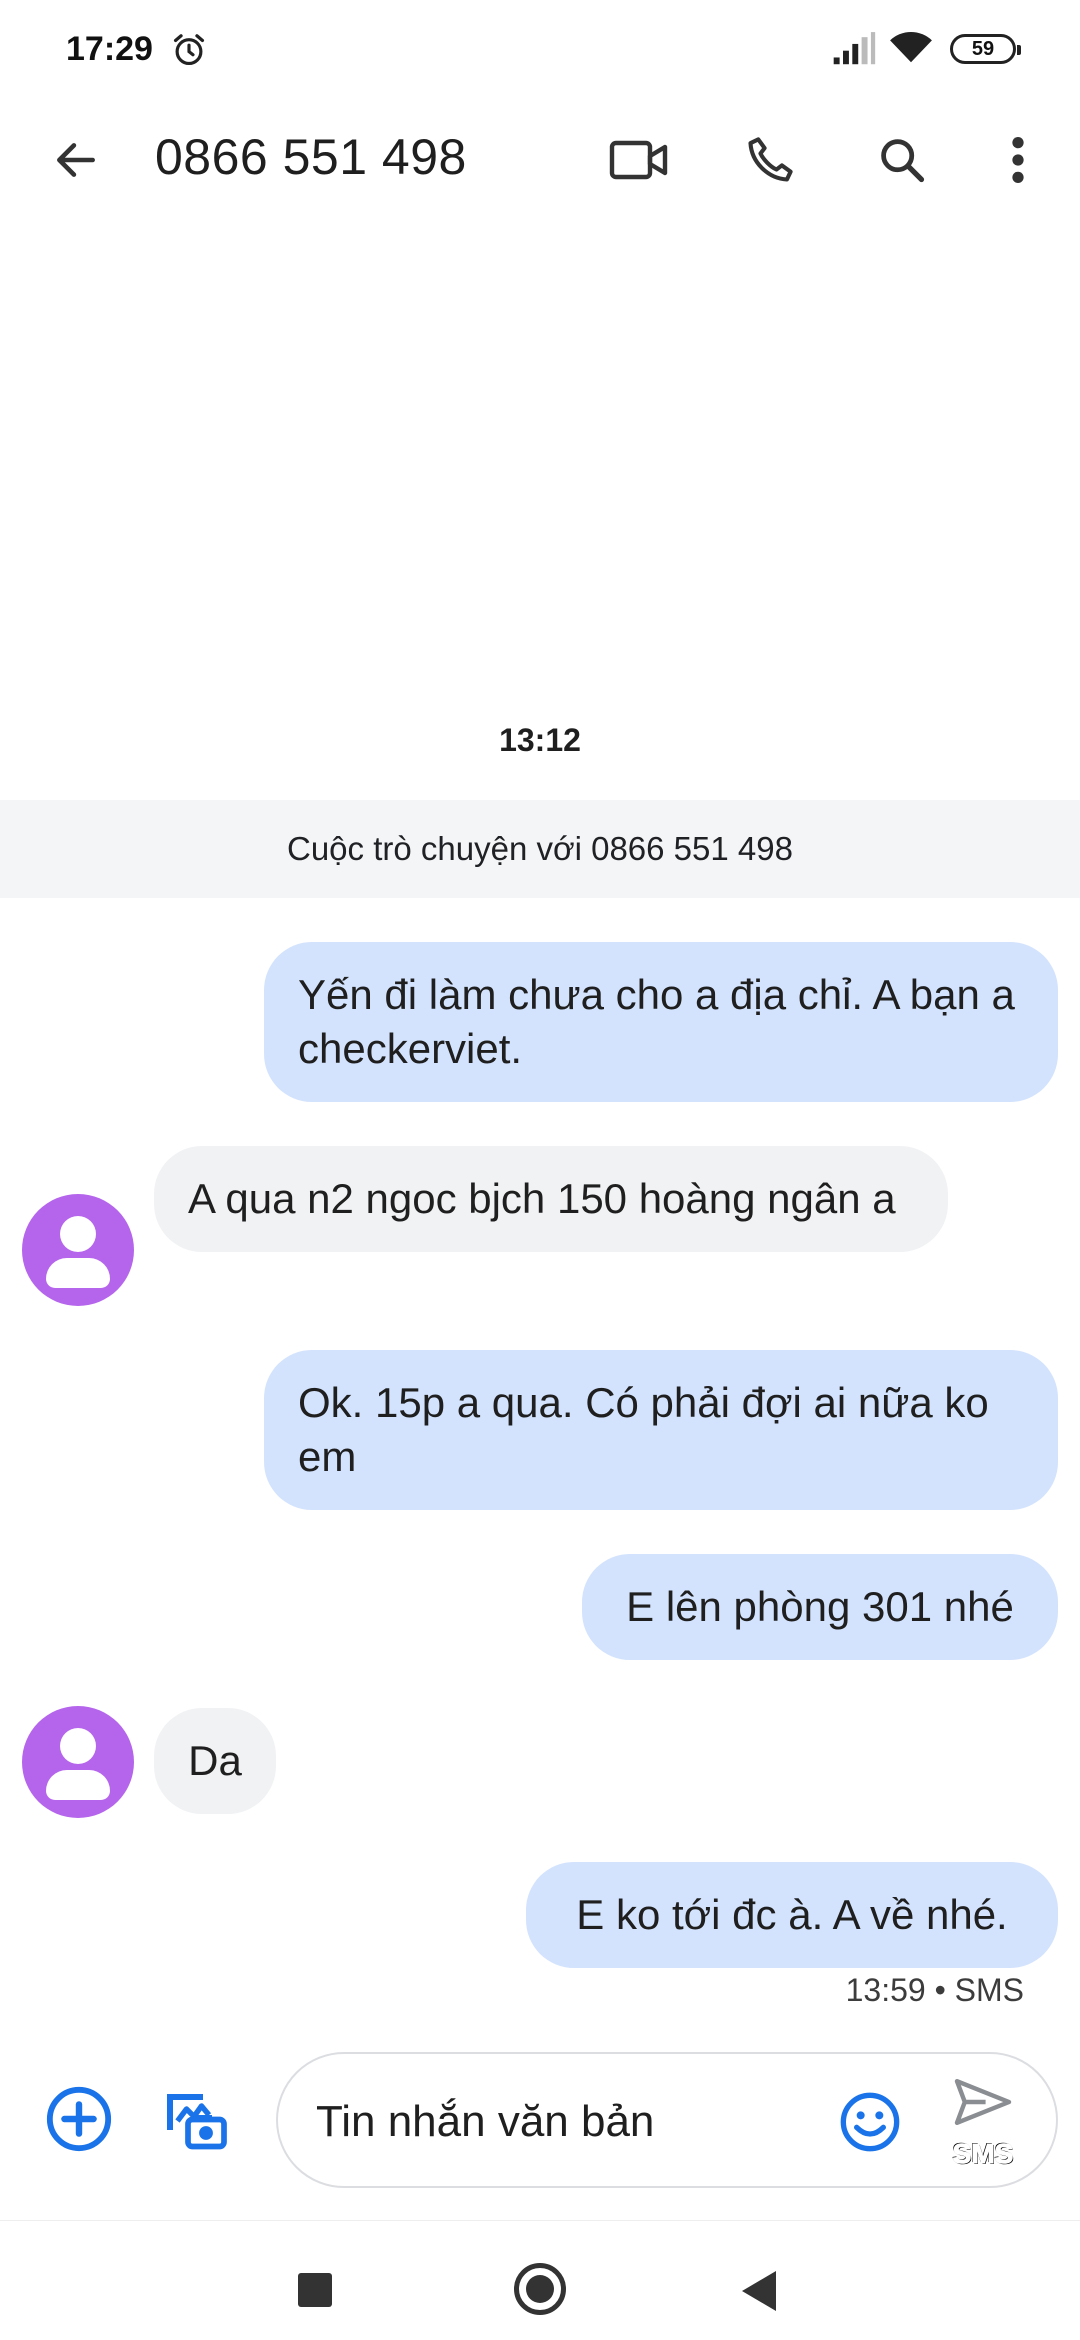  I want to click on compose-field: SMS, so click(667, 2120).